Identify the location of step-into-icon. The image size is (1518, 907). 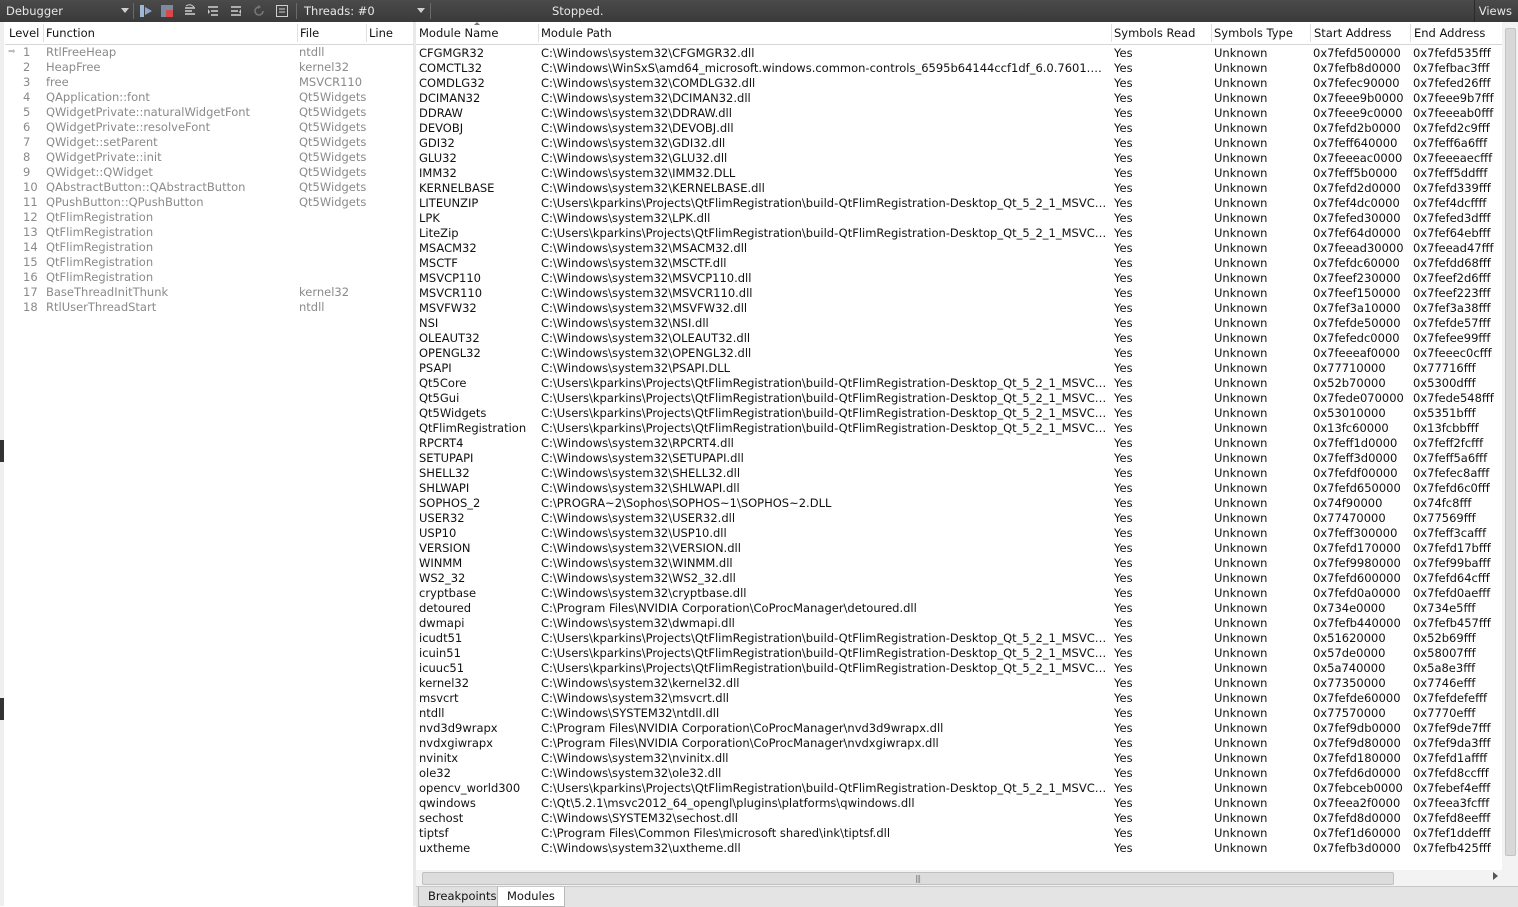
(146, 11).